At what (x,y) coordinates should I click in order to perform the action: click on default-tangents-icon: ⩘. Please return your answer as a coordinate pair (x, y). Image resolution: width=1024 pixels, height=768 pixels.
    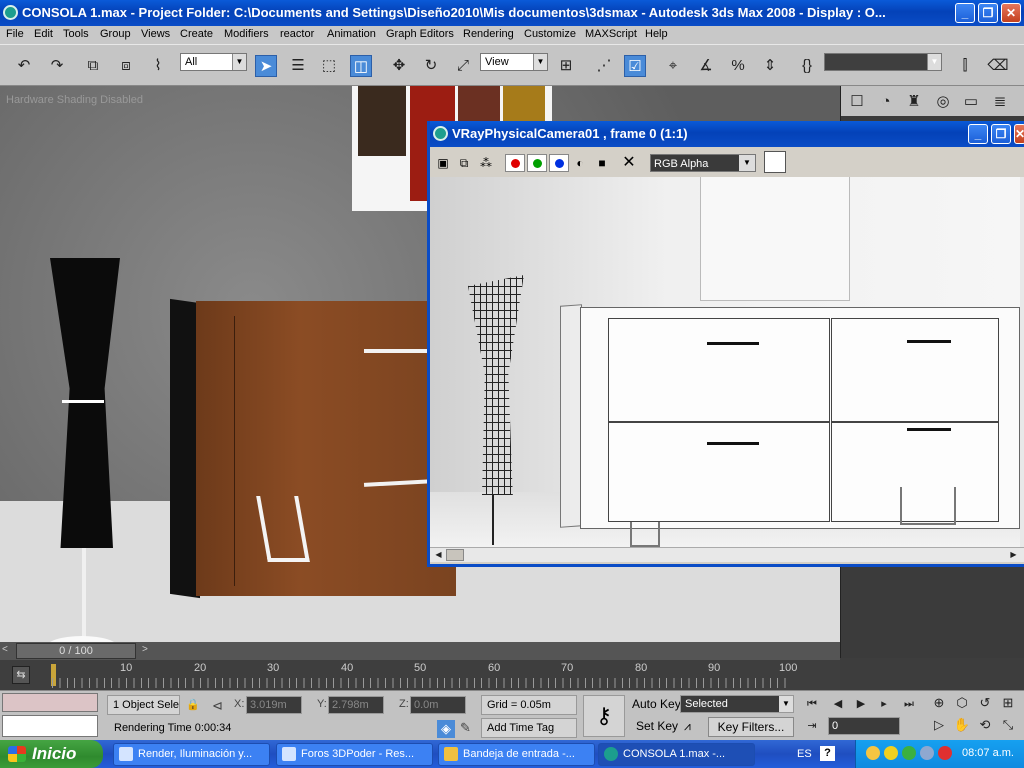
    Looking at the image, I should click on (687, 726).